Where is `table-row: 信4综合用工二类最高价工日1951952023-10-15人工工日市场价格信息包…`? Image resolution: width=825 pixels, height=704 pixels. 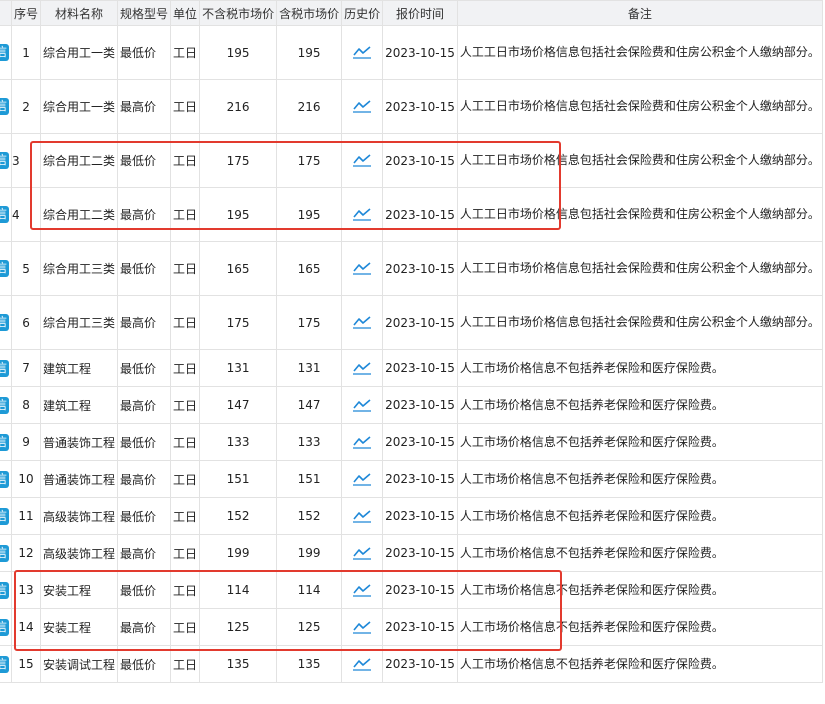
table-row: 信4综合用工二类最高价工日1951952023-10-15人工工日市场价格信息包… is located at coordinates (411, 214).